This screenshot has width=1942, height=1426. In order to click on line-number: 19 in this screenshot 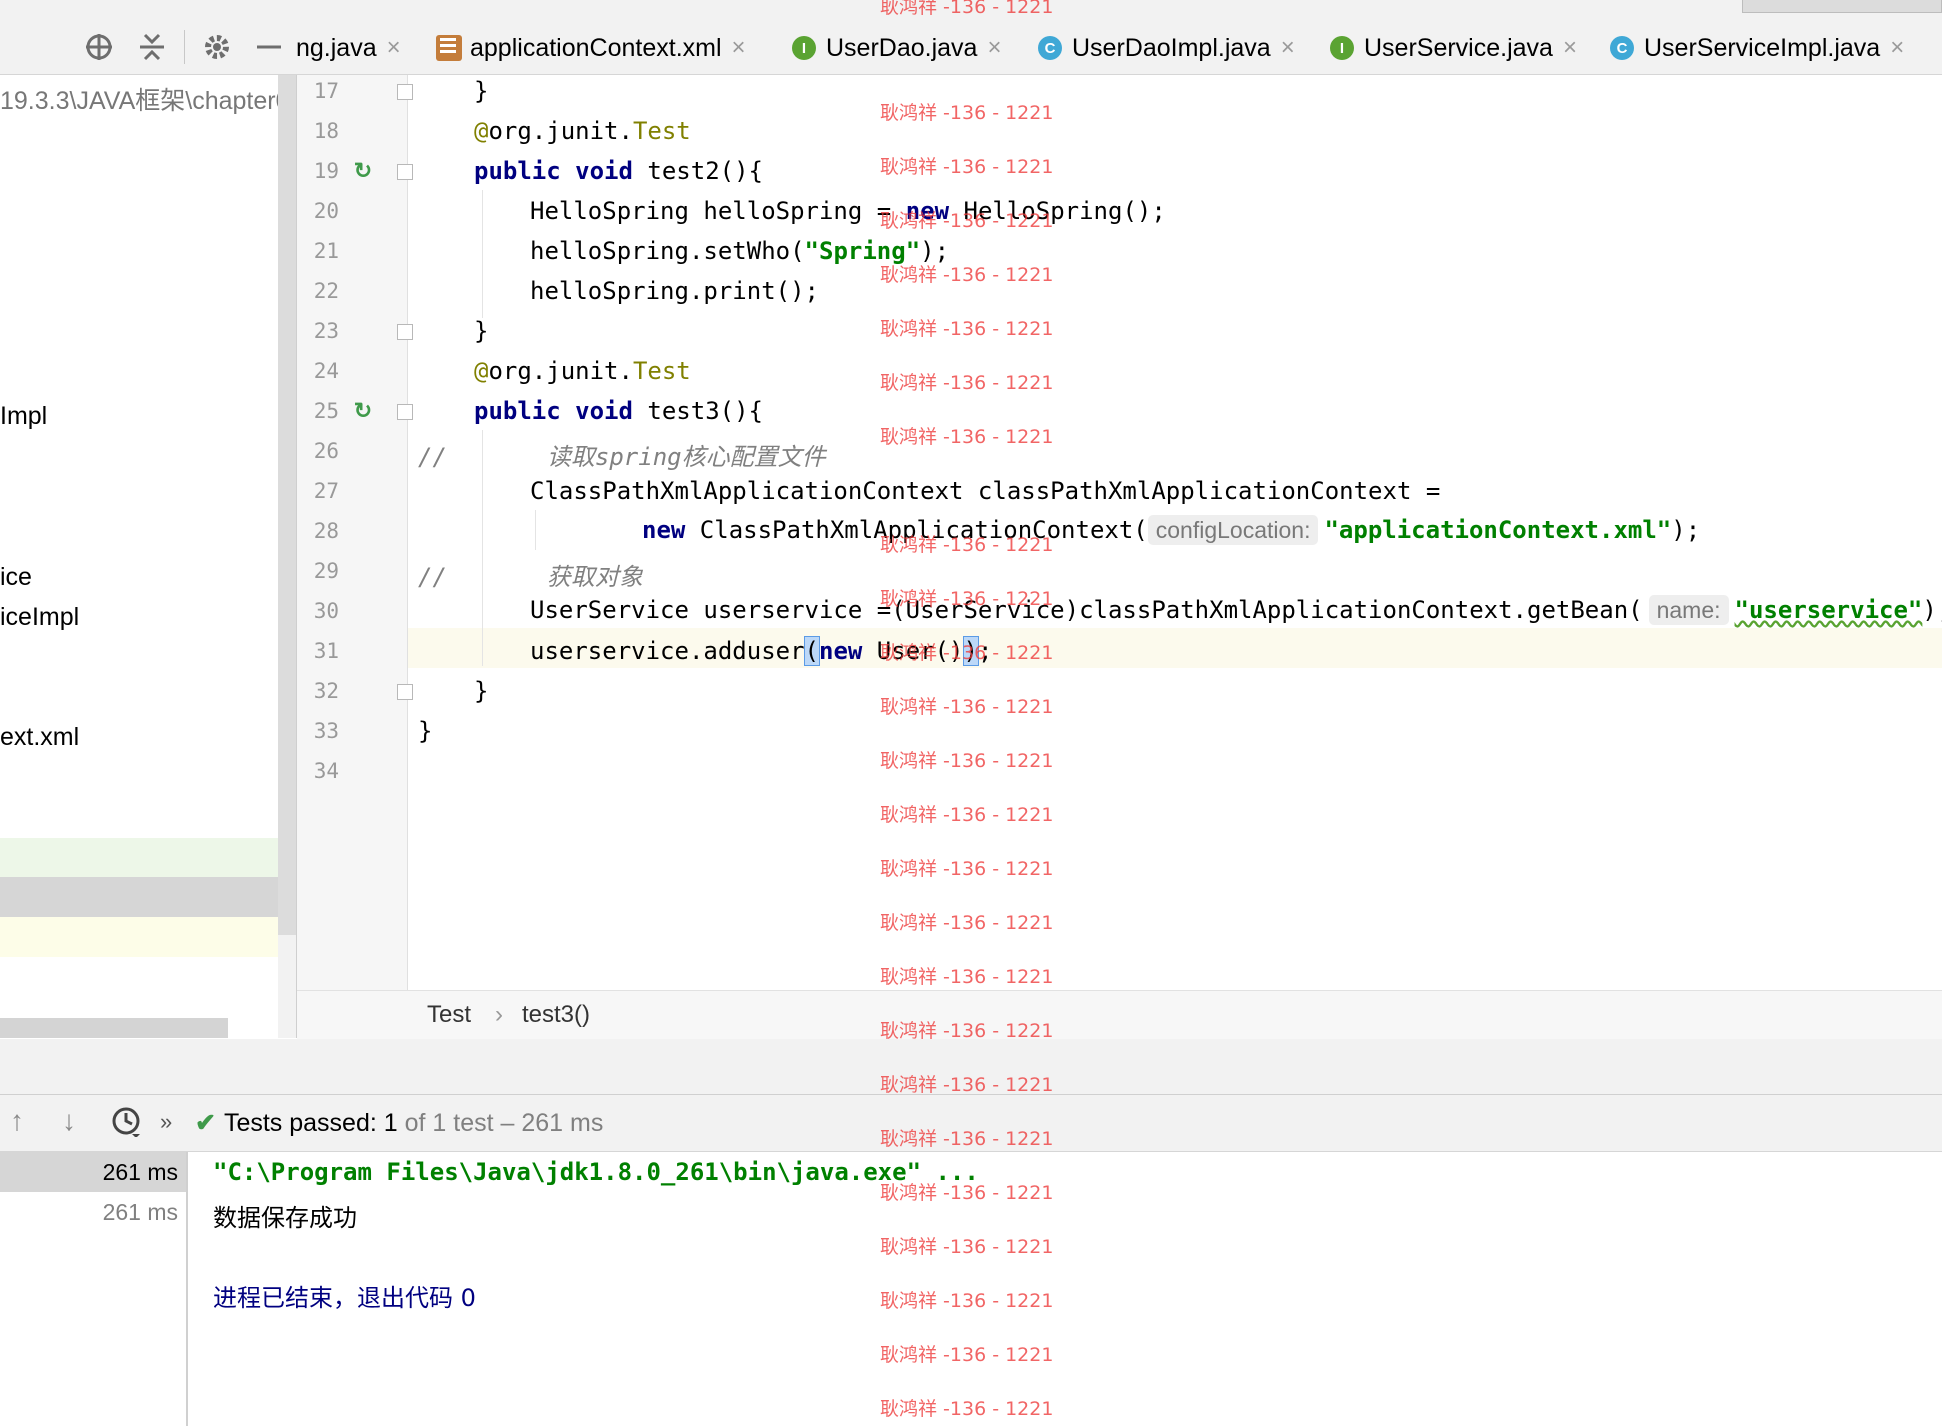, I will do `click(326, 171)`.